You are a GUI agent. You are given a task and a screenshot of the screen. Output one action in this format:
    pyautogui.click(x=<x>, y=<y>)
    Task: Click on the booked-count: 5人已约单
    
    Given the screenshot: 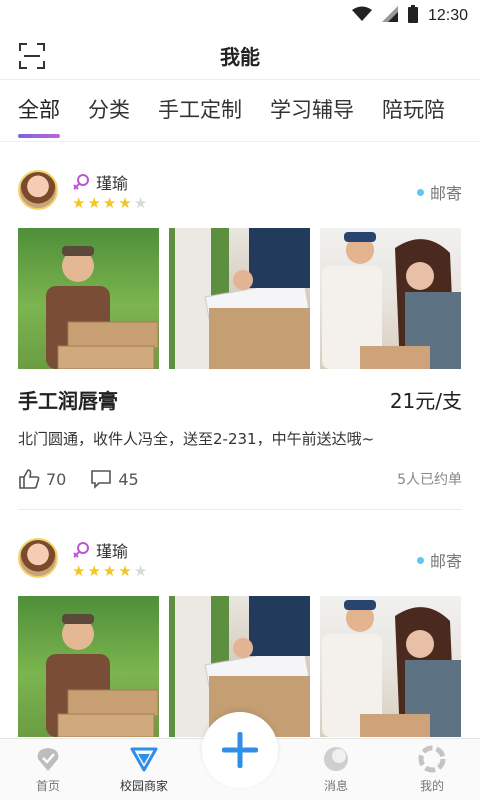 What is the action you would take?
    pyautogui.click(x=429, y=480)
    